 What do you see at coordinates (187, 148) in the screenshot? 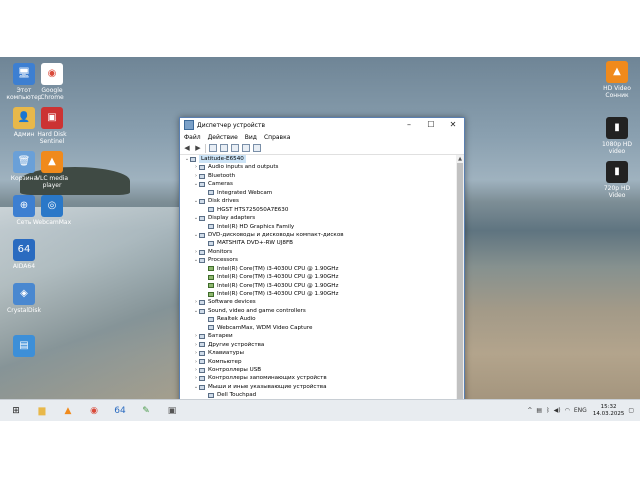
I see `back-arrow-icon: ◀` at bounding box center [187, 148].